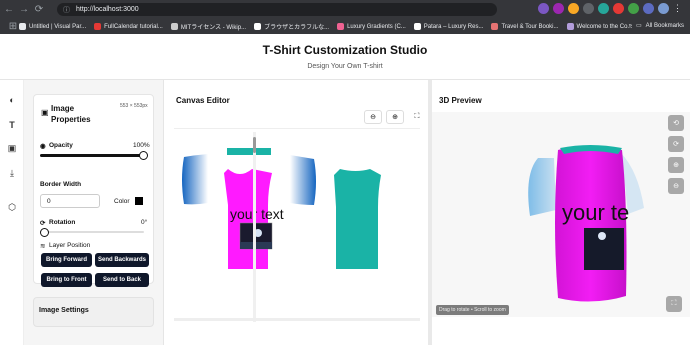 The height and width of the screenshot is (345, 690). I want to click on address-bar: ⓘ http://localhost:3000, so click(277, 9).